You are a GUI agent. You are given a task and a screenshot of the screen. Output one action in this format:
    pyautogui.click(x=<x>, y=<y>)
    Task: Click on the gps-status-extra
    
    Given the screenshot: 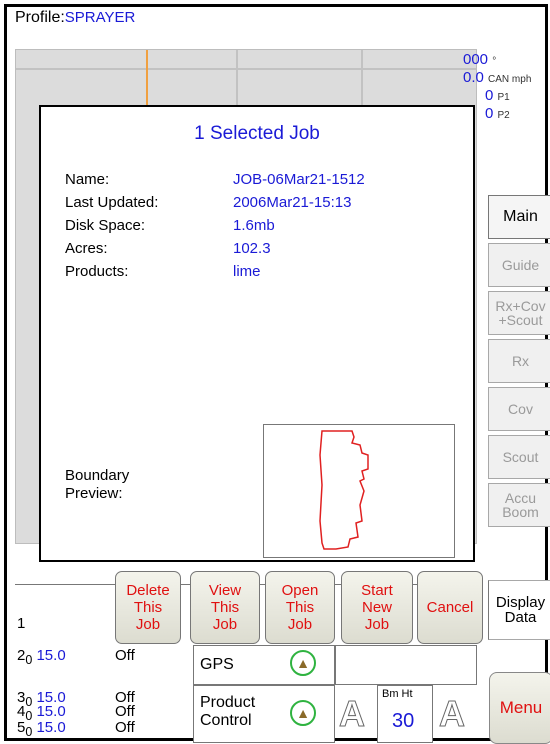 What is the action you would take?
    pyautogui.click(x=406, y=665)
    